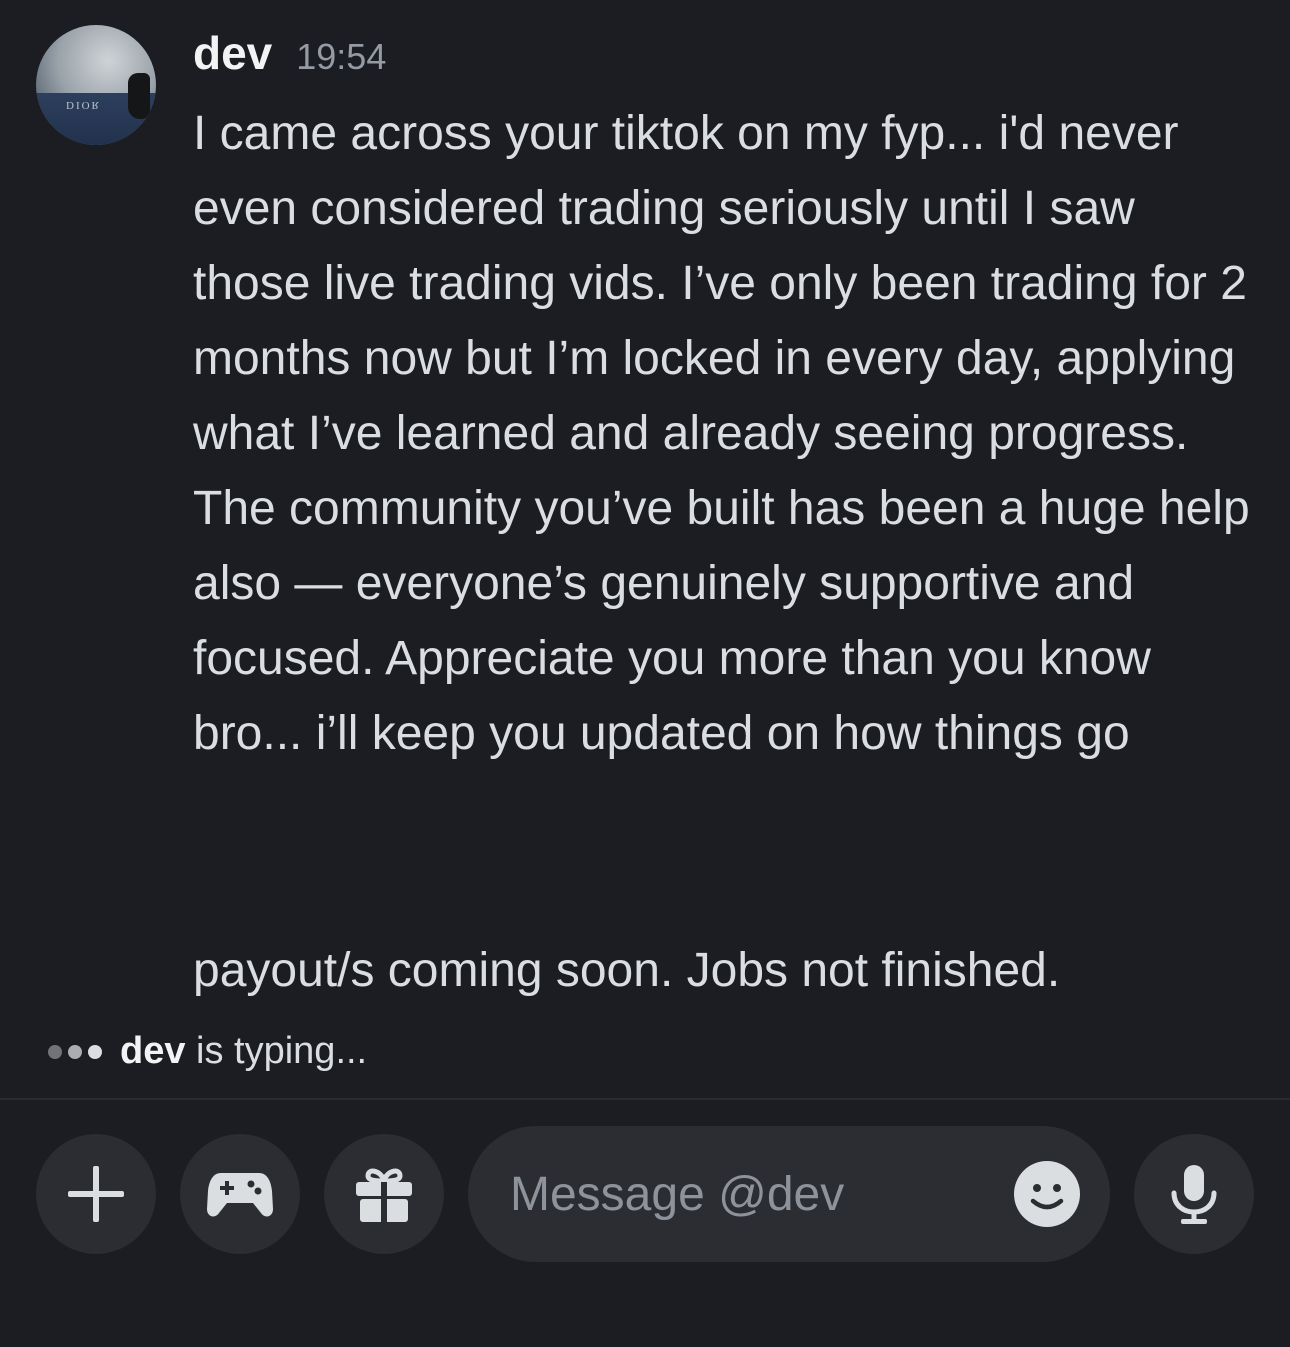  What do you see at coordinates (728, 970) in the screenshot?
I see `message-text-followup: payout/s coming soon. Jobs not finished.` at bounding box center [728, 970].